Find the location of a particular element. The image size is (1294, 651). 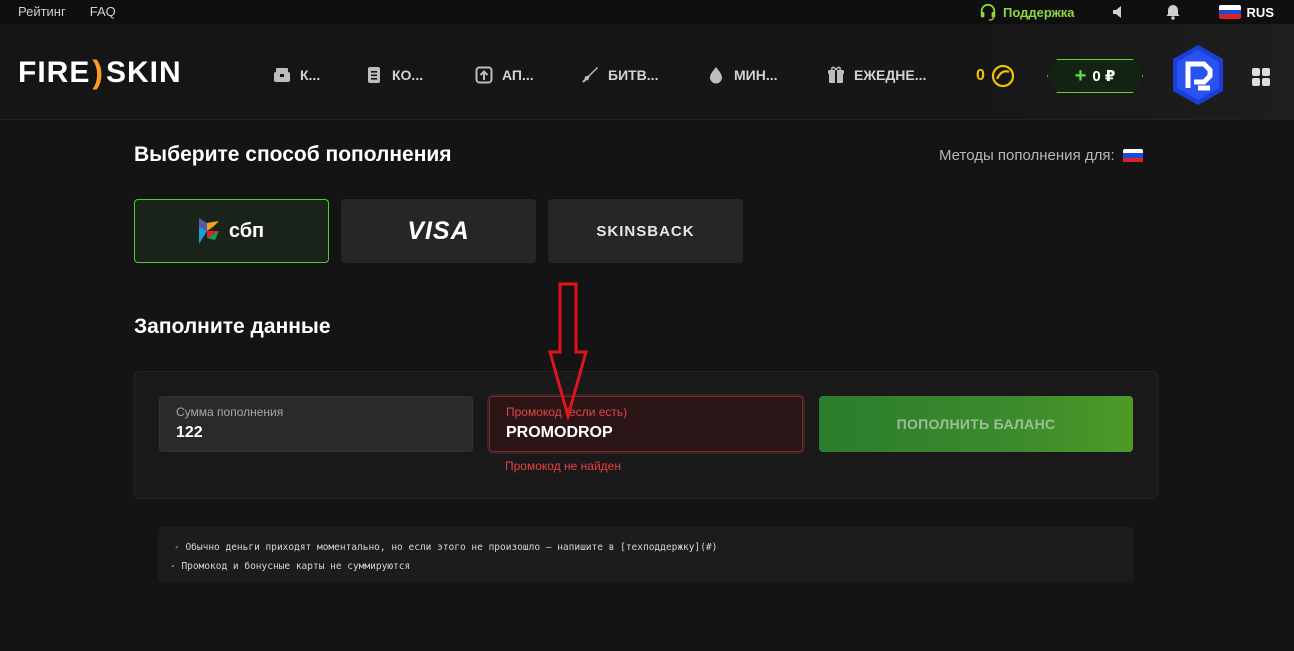

coin-value: 0 is located at coordinates (980, 75).